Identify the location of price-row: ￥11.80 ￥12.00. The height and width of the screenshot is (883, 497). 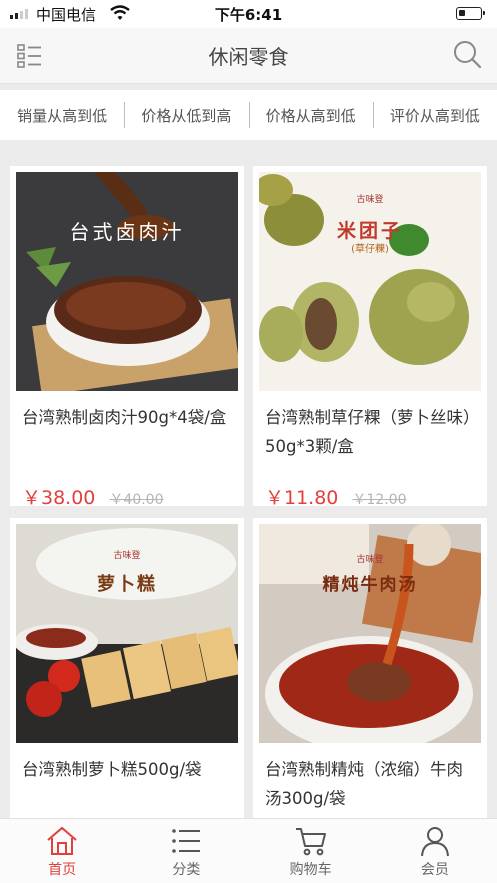
(336, 496).